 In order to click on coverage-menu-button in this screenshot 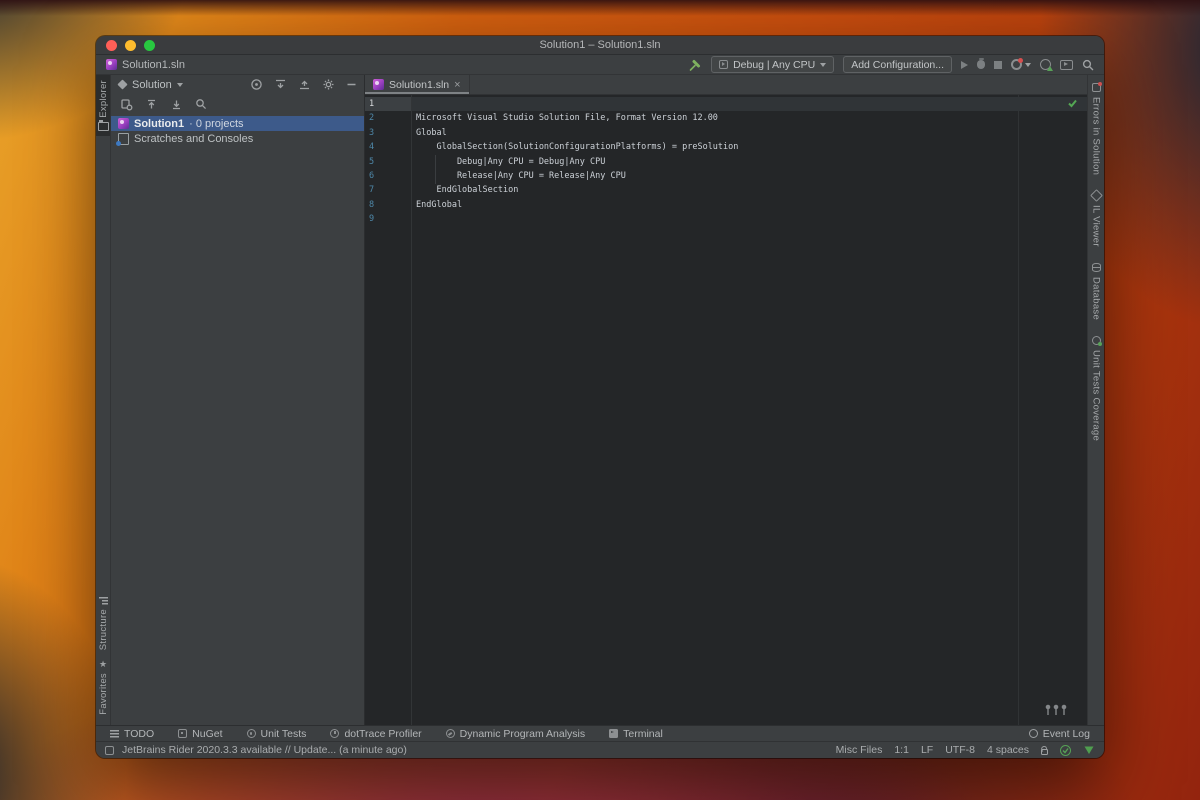, I will do `click(1021, 64)`.